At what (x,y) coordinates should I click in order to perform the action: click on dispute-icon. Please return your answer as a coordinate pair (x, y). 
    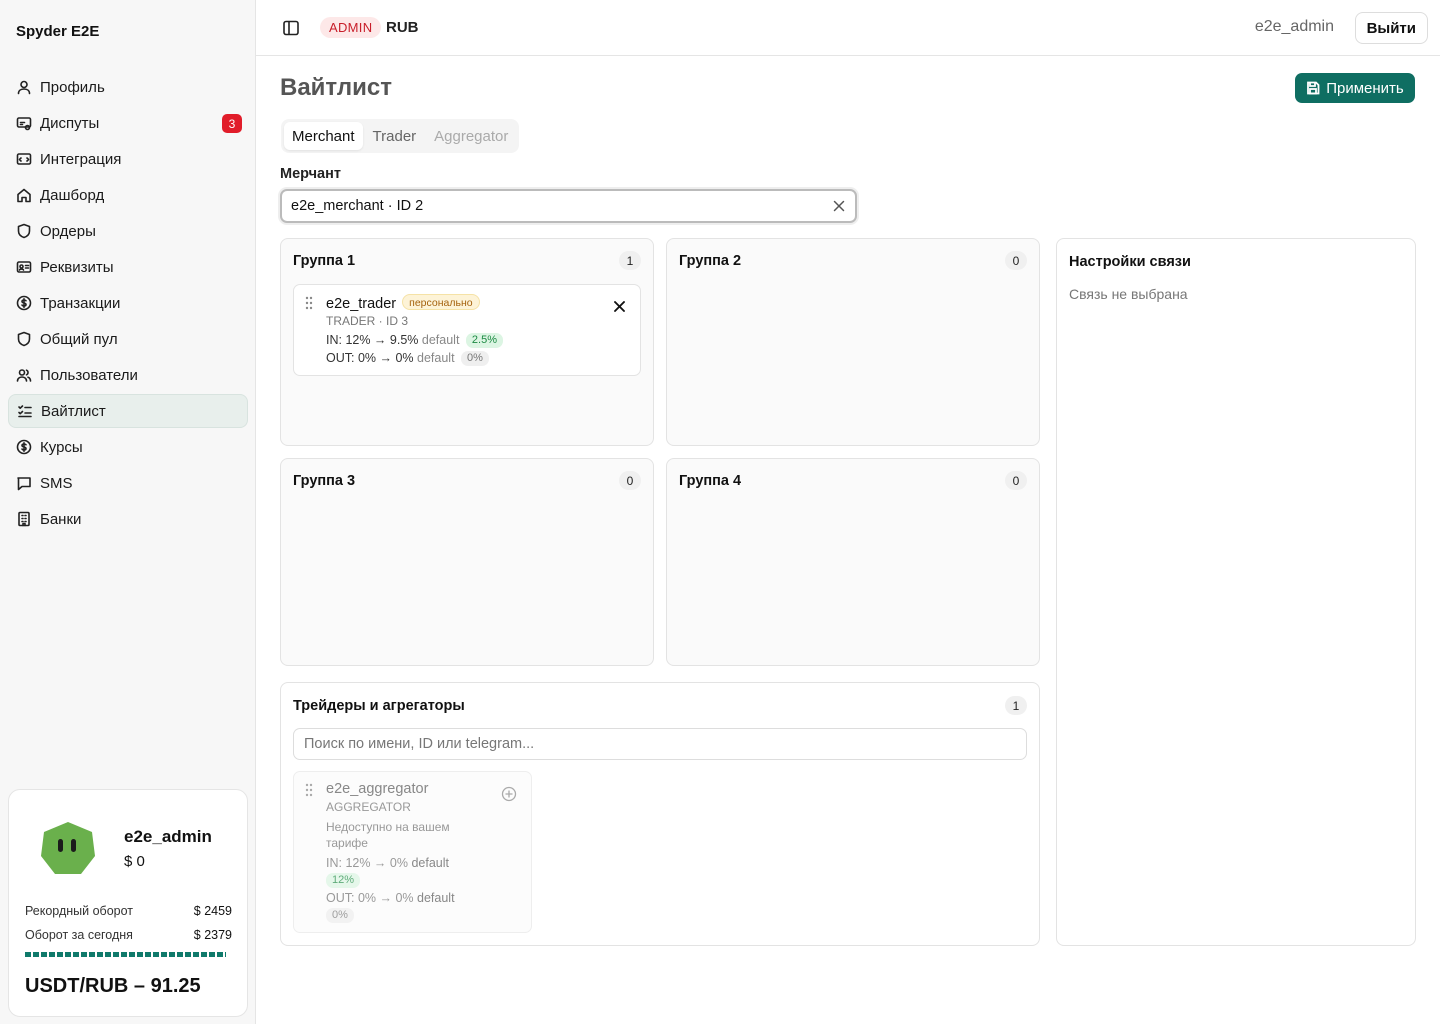
    Looking at the image, I should click on (24, 123).